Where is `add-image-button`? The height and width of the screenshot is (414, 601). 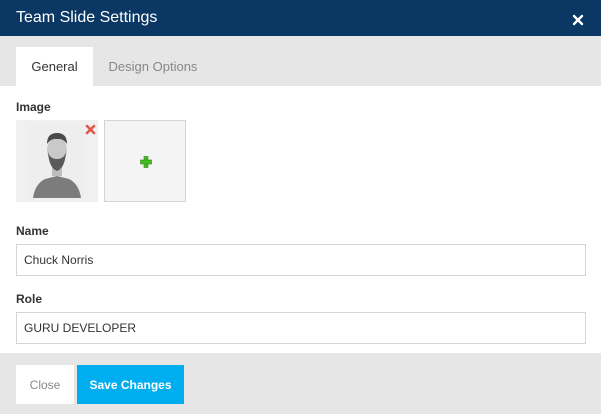
add-image-button is located at coordinates (145, 161).